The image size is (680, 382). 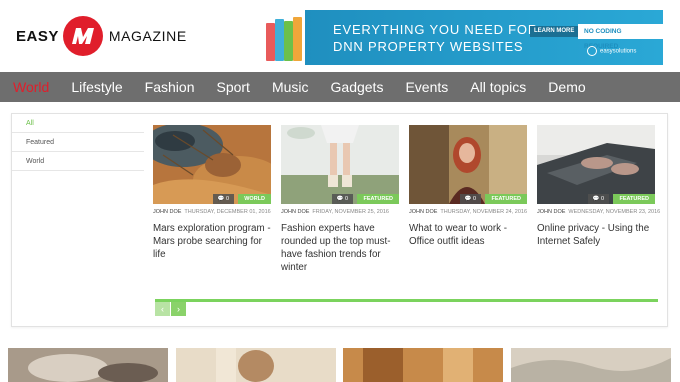 What do you see at coordinates (178, 309) in the screenshot?
I see `next-button: ›` at bounding box center [178, 309].